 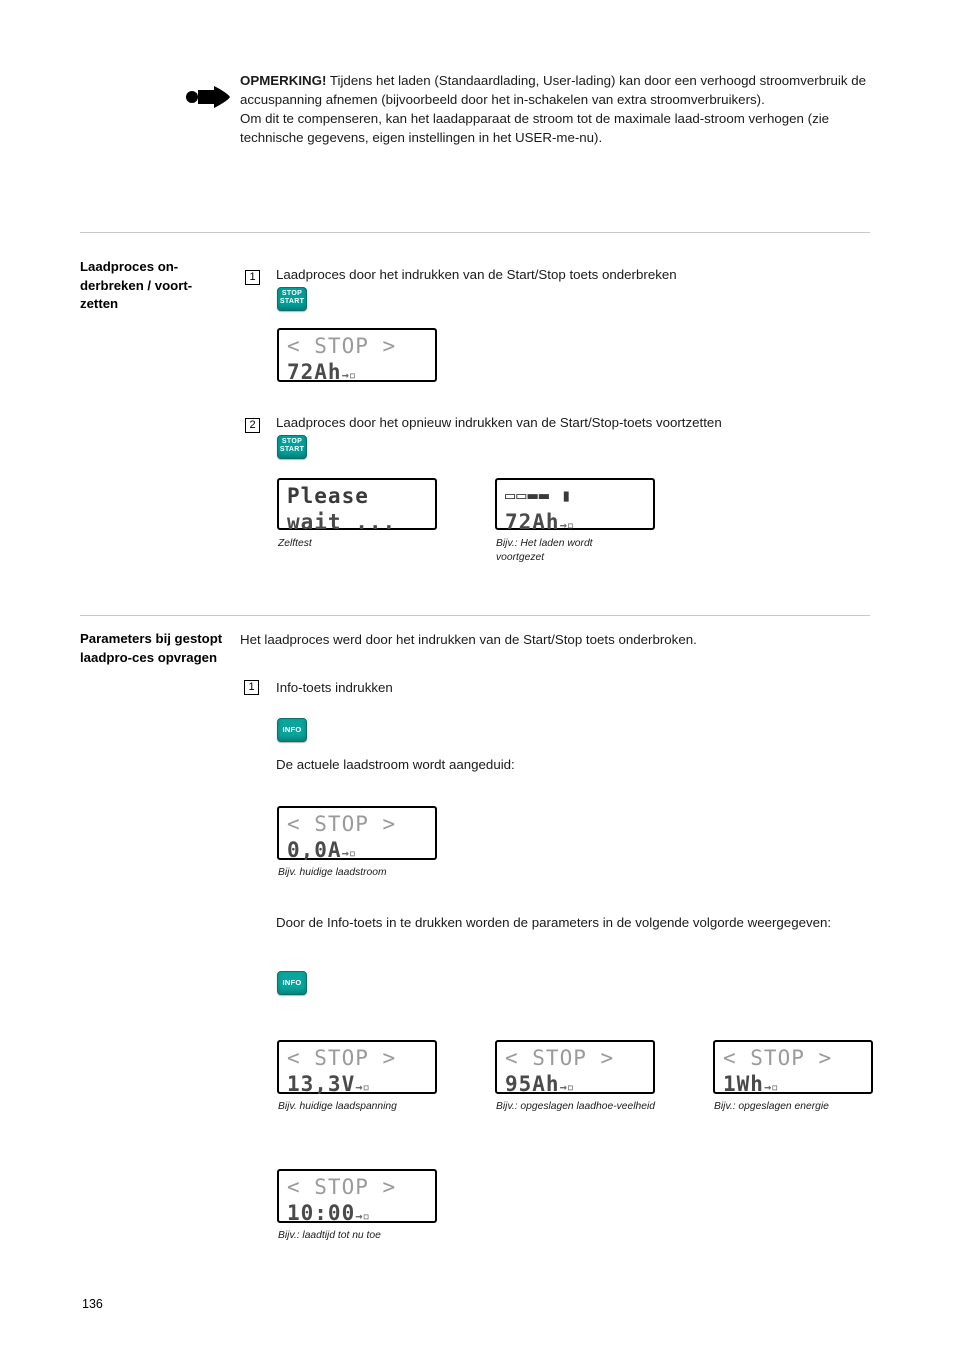 I want to click on note-bold-lead: OPMERKING!, so click(x=283, y=80).